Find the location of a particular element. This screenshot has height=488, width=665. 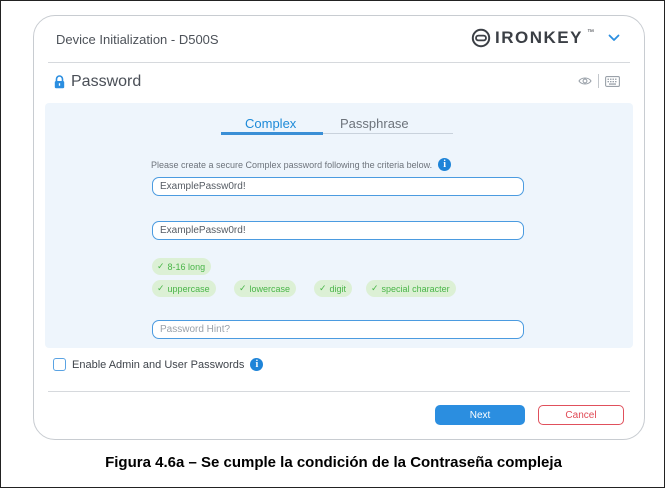

section-title: Password is located at coordinates (106, 81).